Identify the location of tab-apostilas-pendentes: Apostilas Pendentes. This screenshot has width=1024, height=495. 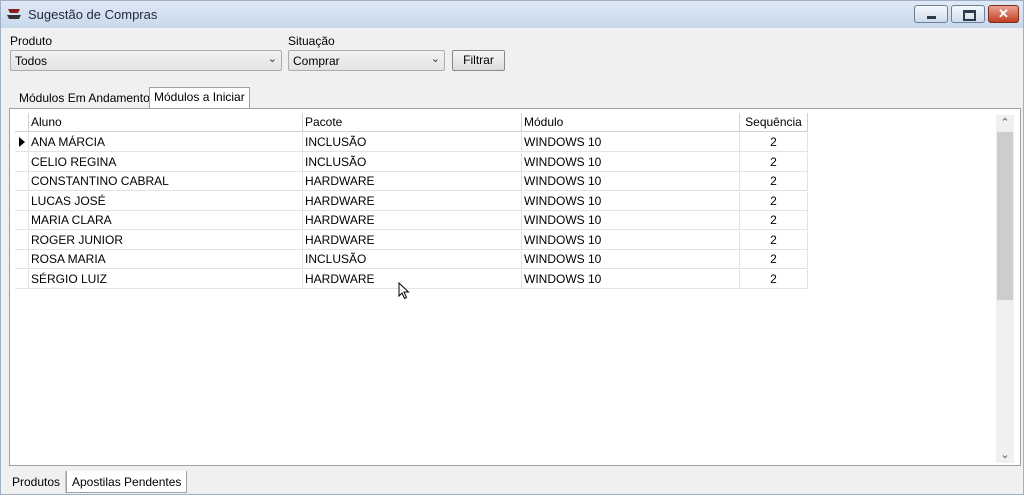
(127, 482).